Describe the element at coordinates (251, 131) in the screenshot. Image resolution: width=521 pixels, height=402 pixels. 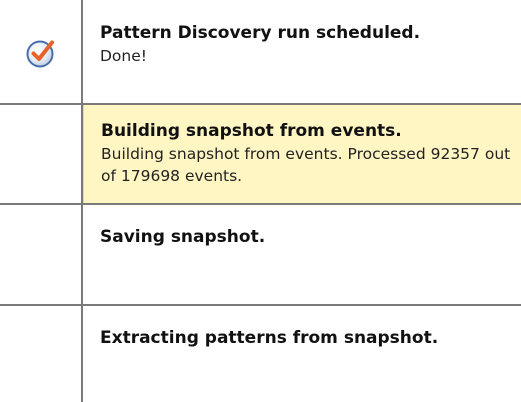
I see `step-title: Building snapshot from events.` at that location.